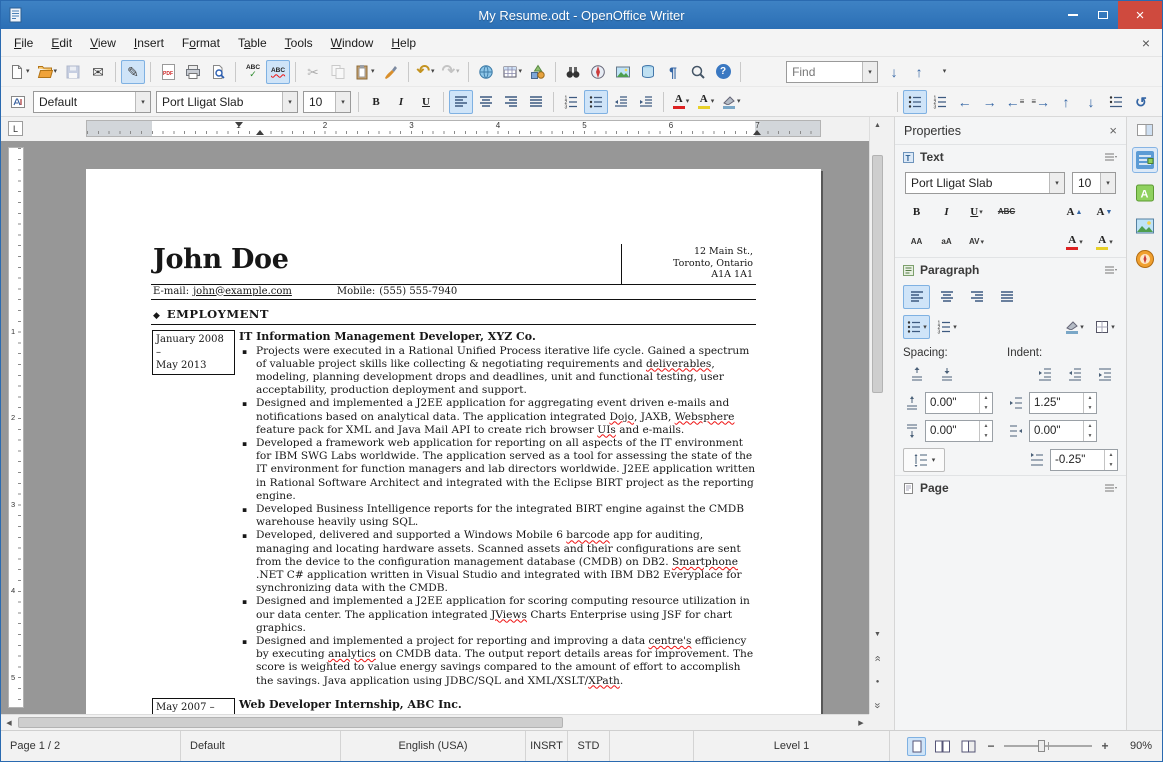  What do you see at coordinates (946, 327) in the screenshot?
I see `sidebar-numbering-dropdown: 1 2 3 ▾` at bounding box center [946, 327].